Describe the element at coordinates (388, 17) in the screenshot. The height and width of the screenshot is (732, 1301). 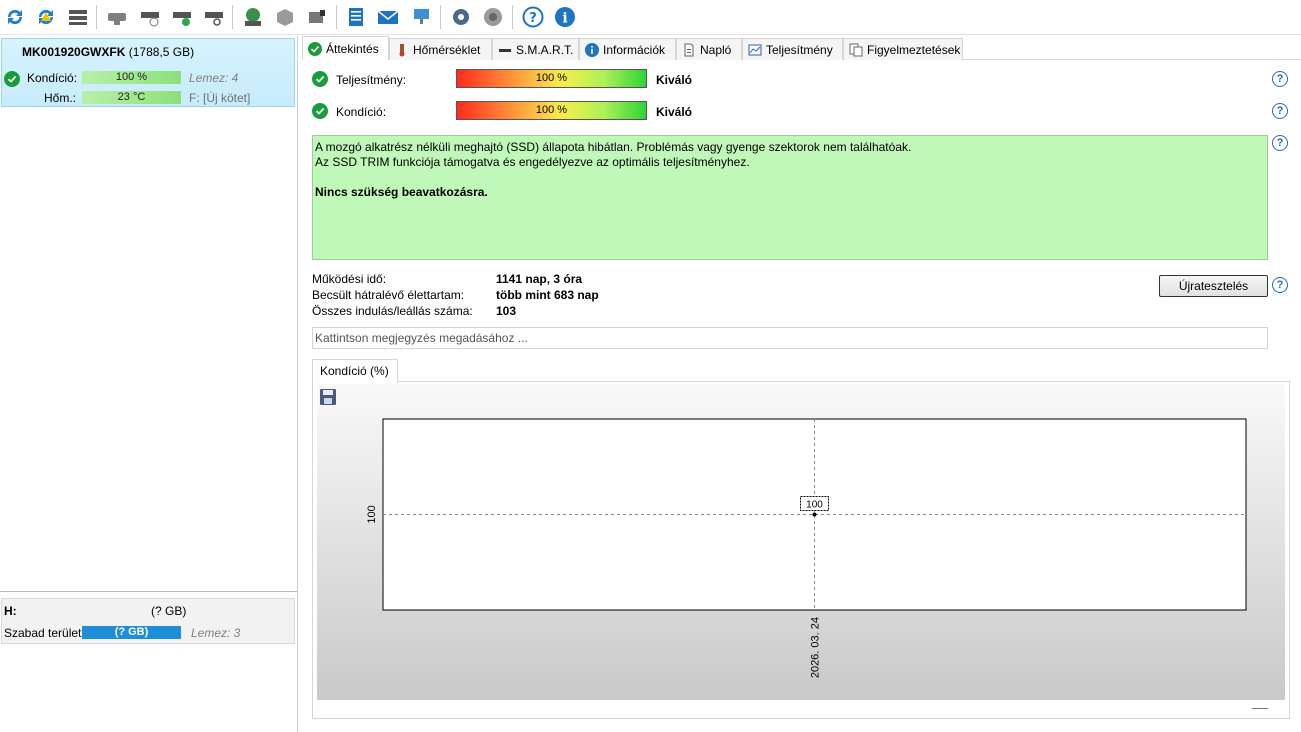
I see `mail-icon` at that location.